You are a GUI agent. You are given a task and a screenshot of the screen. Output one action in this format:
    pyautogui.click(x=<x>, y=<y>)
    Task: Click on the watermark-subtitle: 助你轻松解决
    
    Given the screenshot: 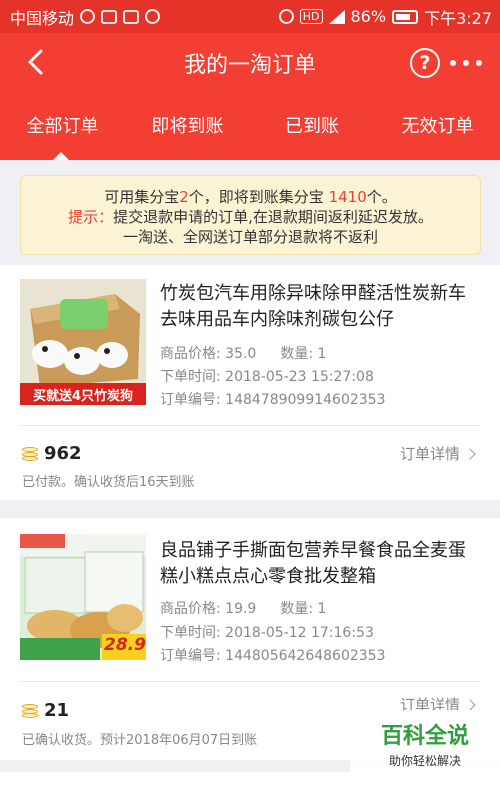 What is the action you would take?
    pyautogui.click(x=424, y=761)
    